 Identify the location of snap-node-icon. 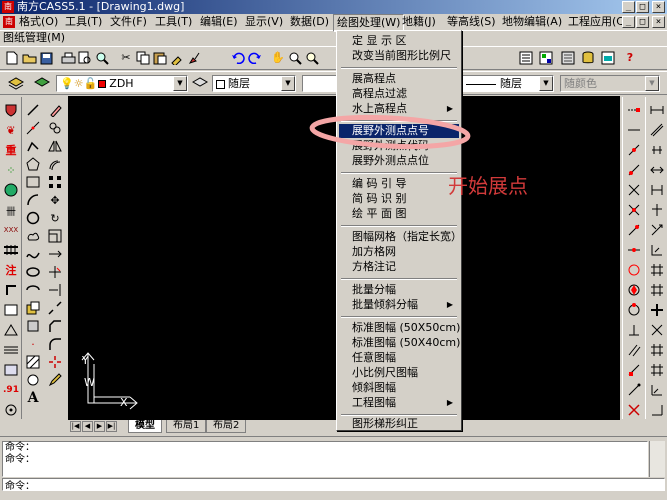
(634, 390).